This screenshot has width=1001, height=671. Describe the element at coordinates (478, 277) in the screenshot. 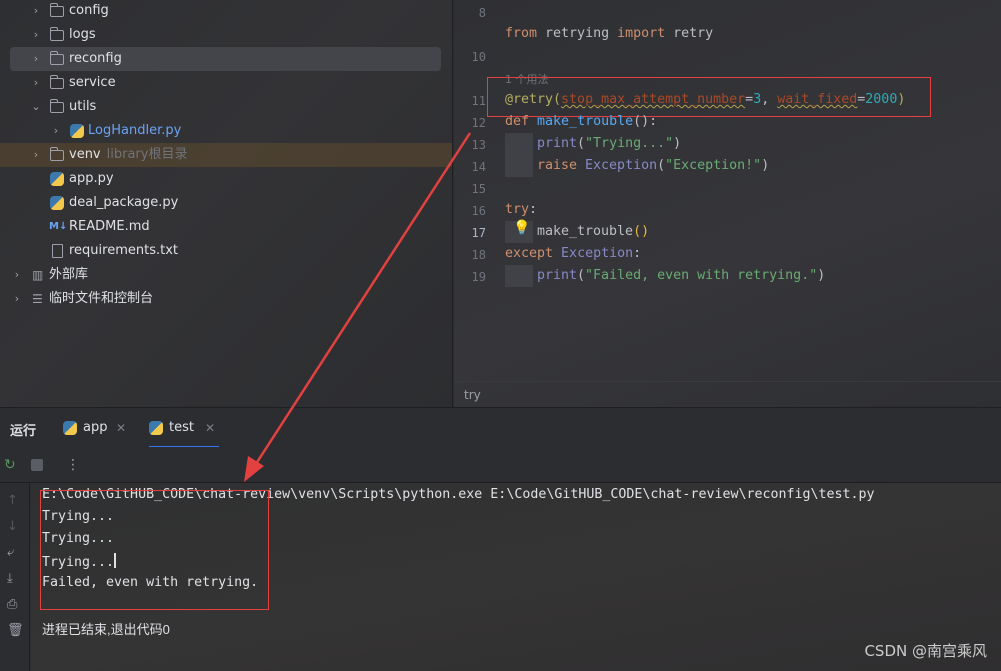

I see `line-number: 19` at that location.